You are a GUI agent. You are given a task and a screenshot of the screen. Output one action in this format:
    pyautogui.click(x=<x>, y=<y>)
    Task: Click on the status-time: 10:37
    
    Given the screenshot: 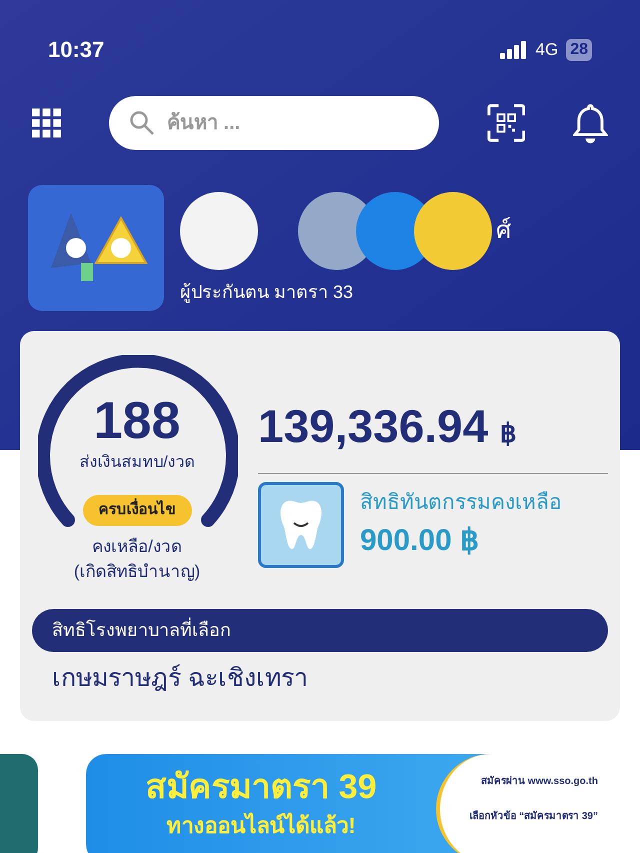 What is the action you would take?
    pyautogui.click(x=76, y=50)
    